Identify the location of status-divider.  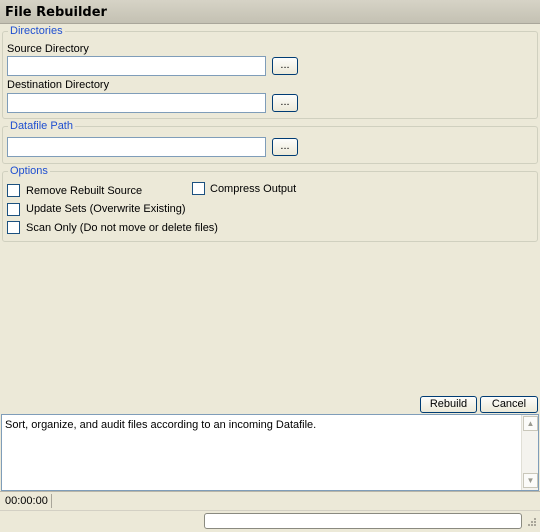
(51, 501).